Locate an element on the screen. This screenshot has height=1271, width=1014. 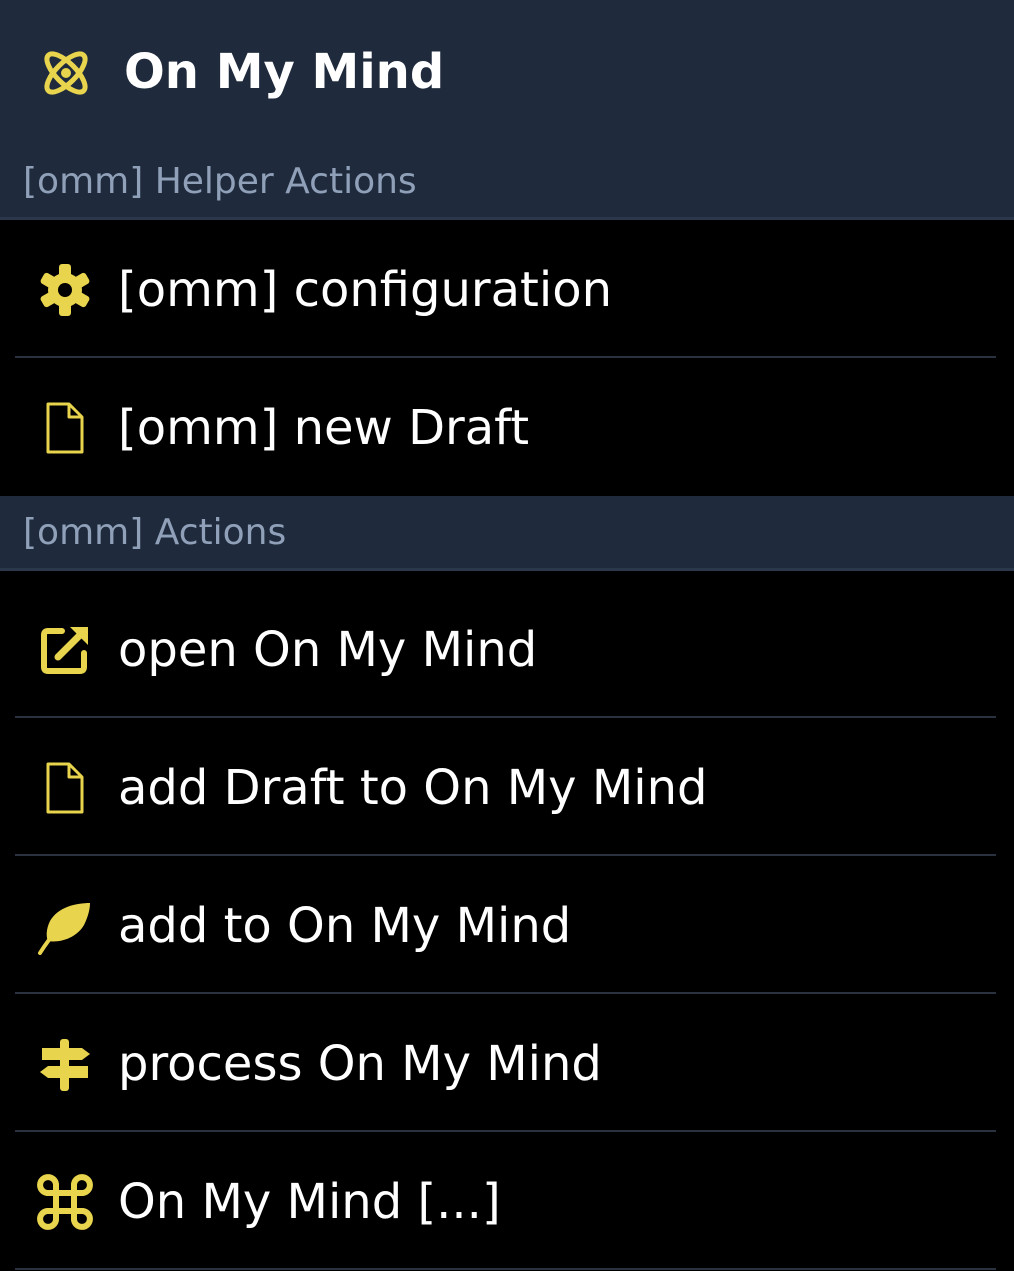
external-link-icon is located at coordinates (65, 650).